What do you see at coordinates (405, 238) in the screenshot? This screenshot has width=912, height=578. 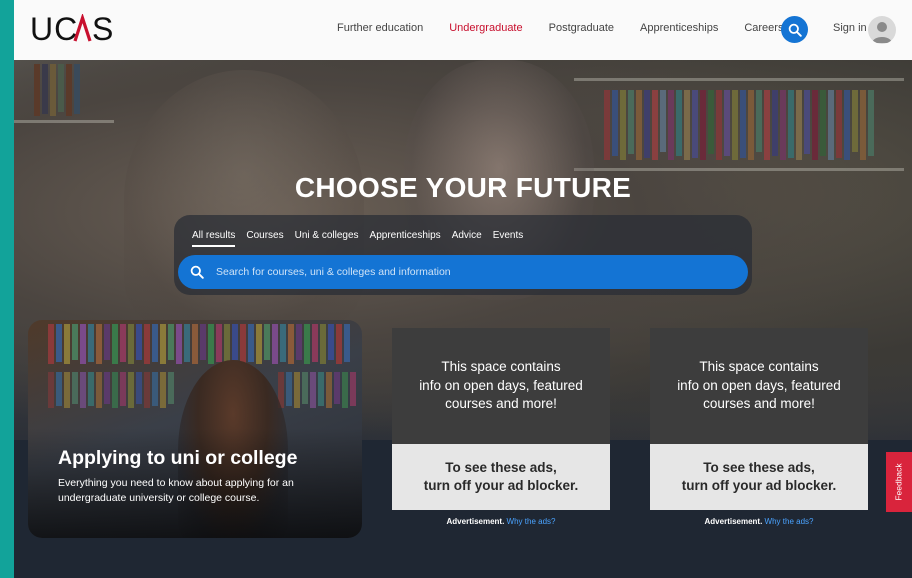 I see `tab-apprenticeships: Apprenticeships` at bounding box center [405, 238].